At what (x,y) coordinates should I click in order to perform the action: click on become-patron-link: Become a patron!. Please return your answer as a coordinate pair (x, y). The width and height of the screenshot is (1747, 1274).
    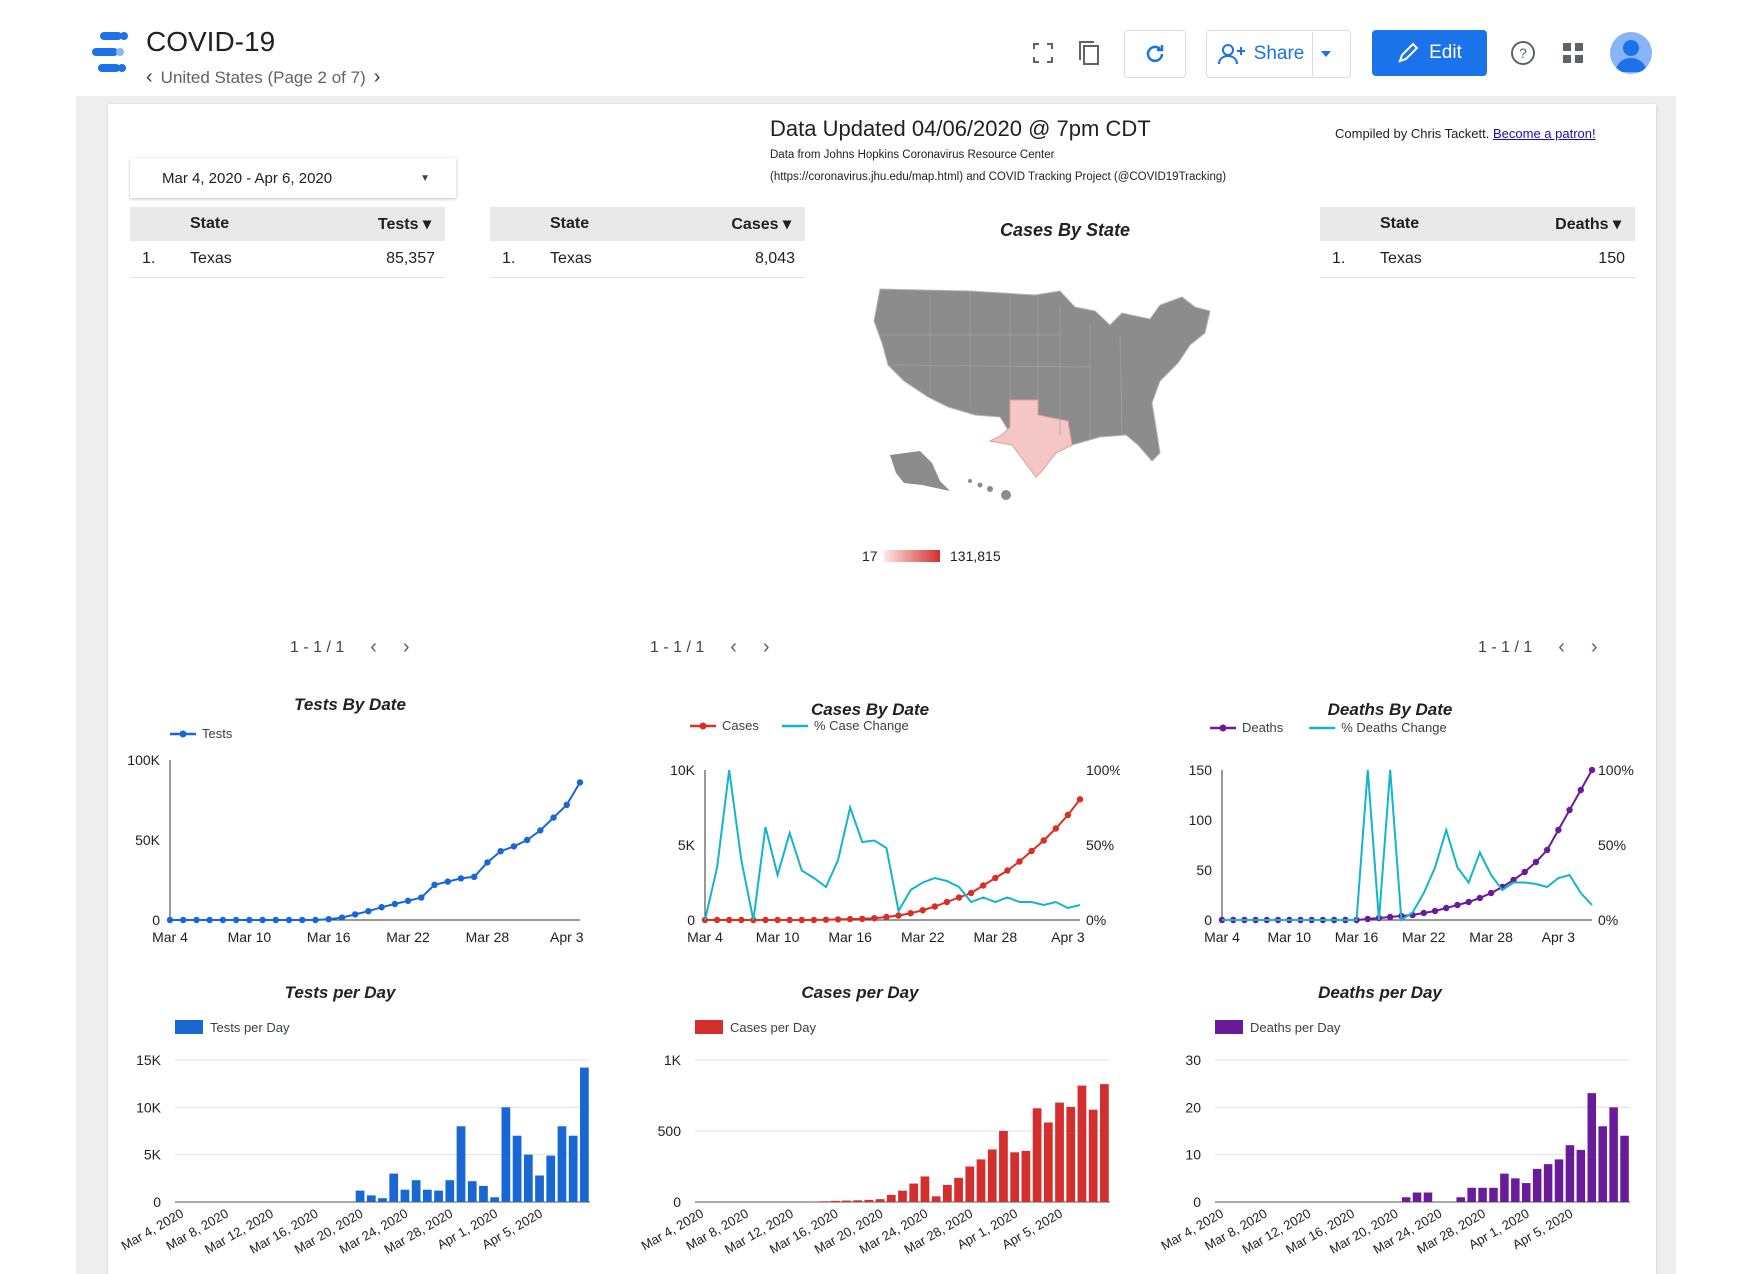
    Looking at the image, I should click on (1544, 133).